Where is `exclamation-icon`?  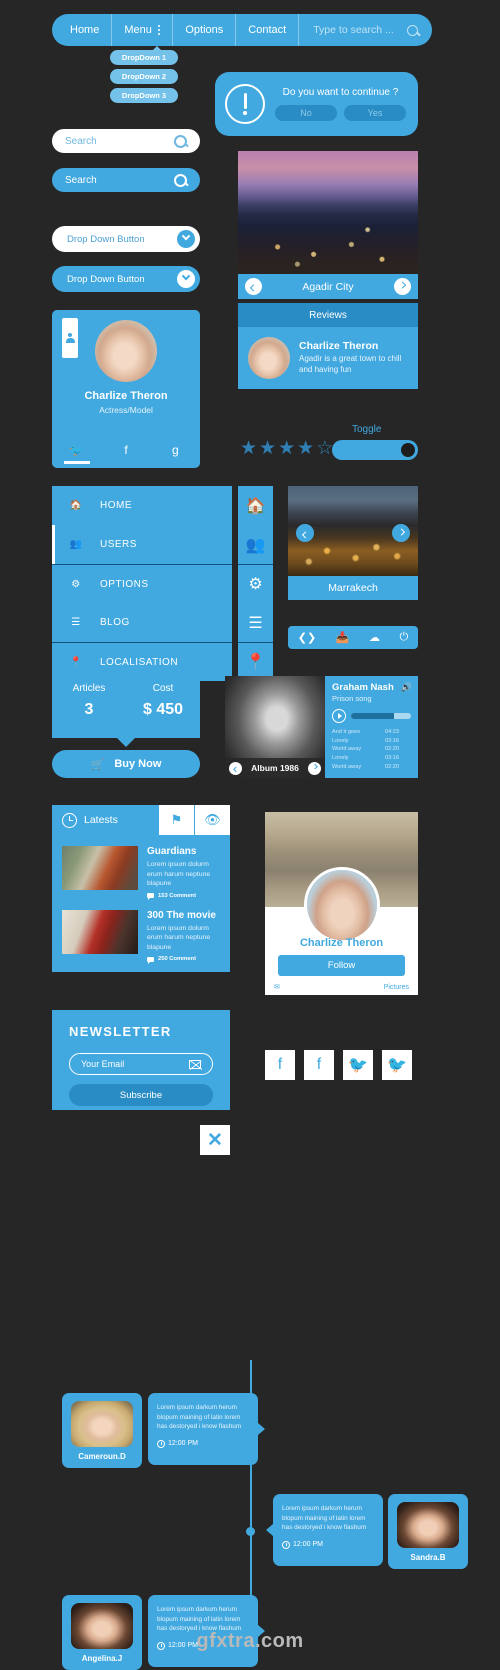
exclamation-icon is located at coordinates (245, 104).